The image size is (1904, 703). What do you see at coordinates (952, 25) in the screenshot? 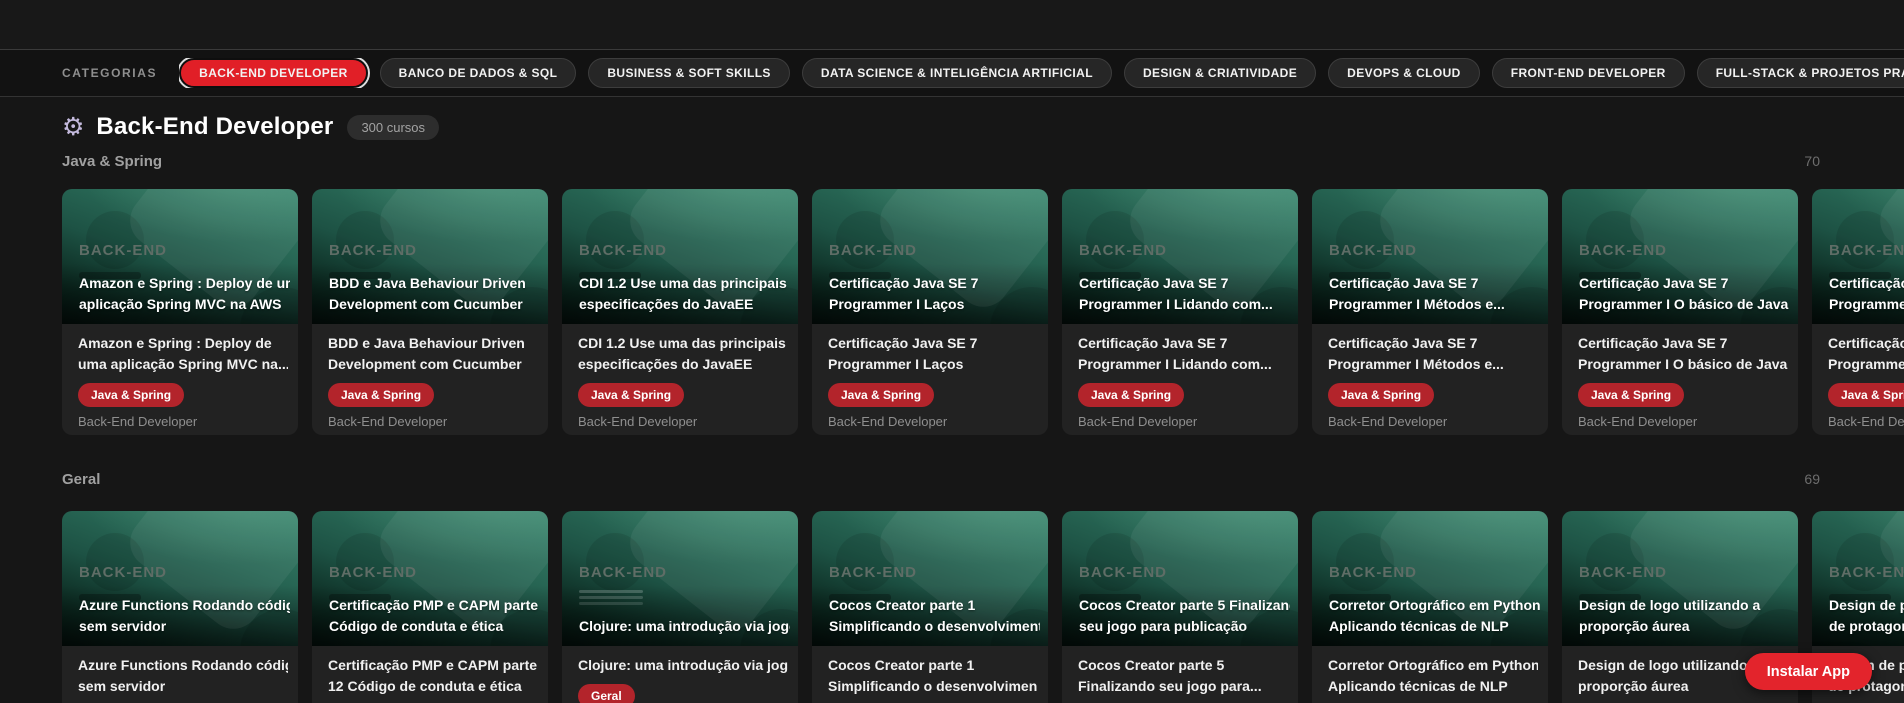
I see `app-top-bar` at bounding box center [952, 25].